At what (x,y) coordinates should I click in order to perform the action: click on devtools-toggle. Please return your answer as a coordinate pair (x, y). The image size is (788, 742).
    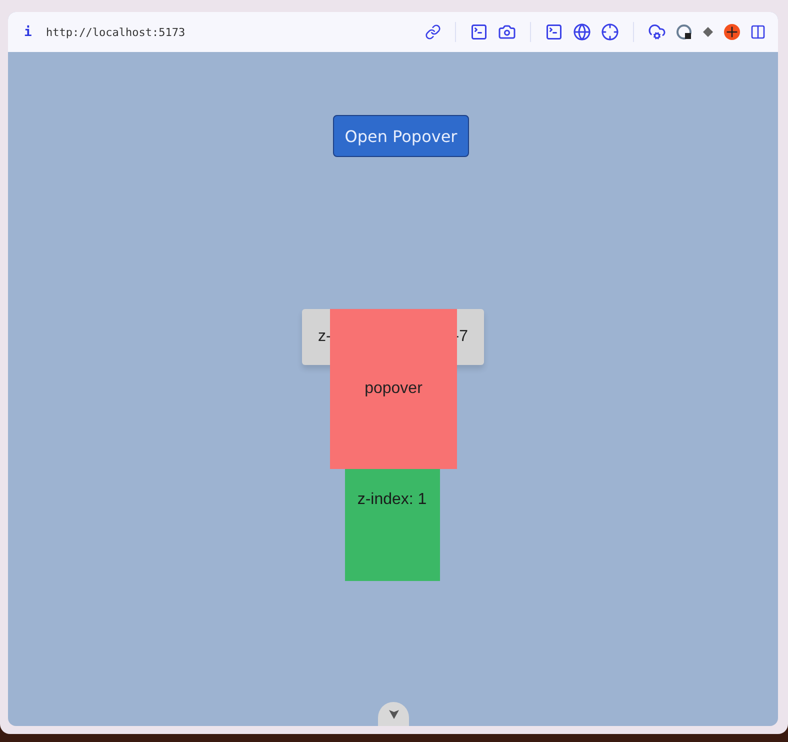
    Looking at the image, I should click on (393, 714).